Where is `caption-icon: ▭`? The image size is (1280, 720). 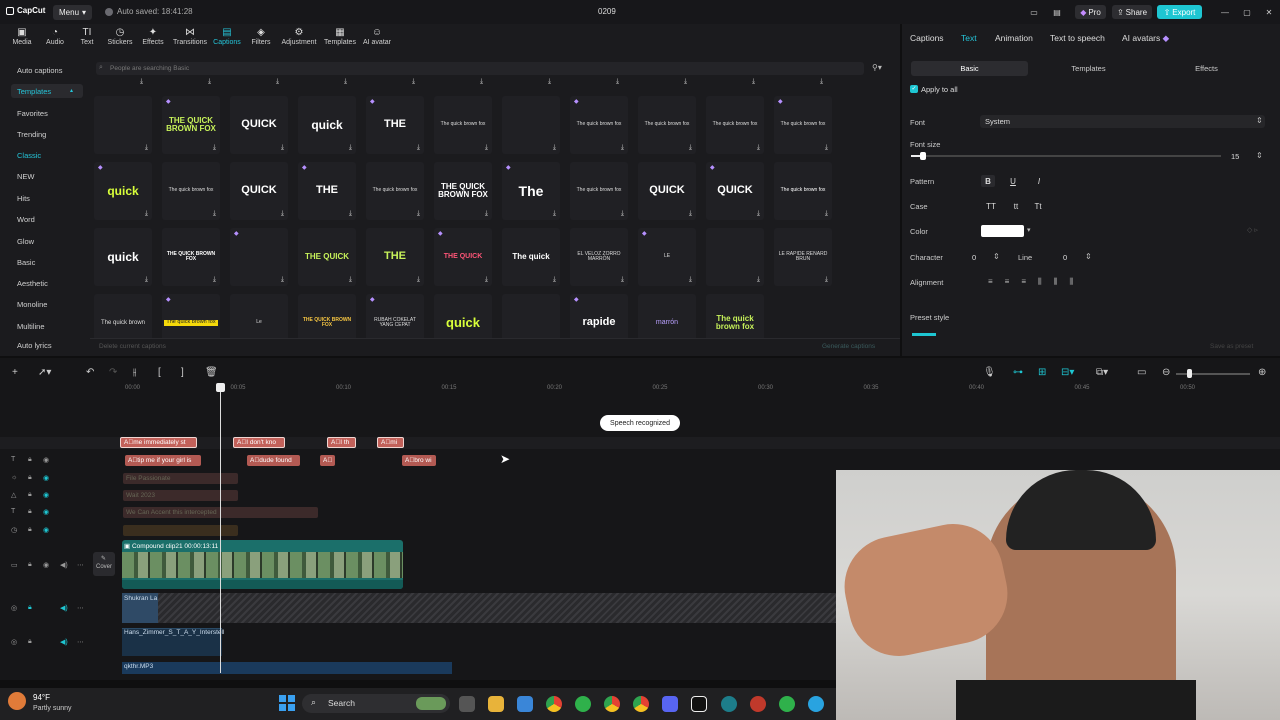
caption-icon: ▭ is located at coordinates (1141, 372).